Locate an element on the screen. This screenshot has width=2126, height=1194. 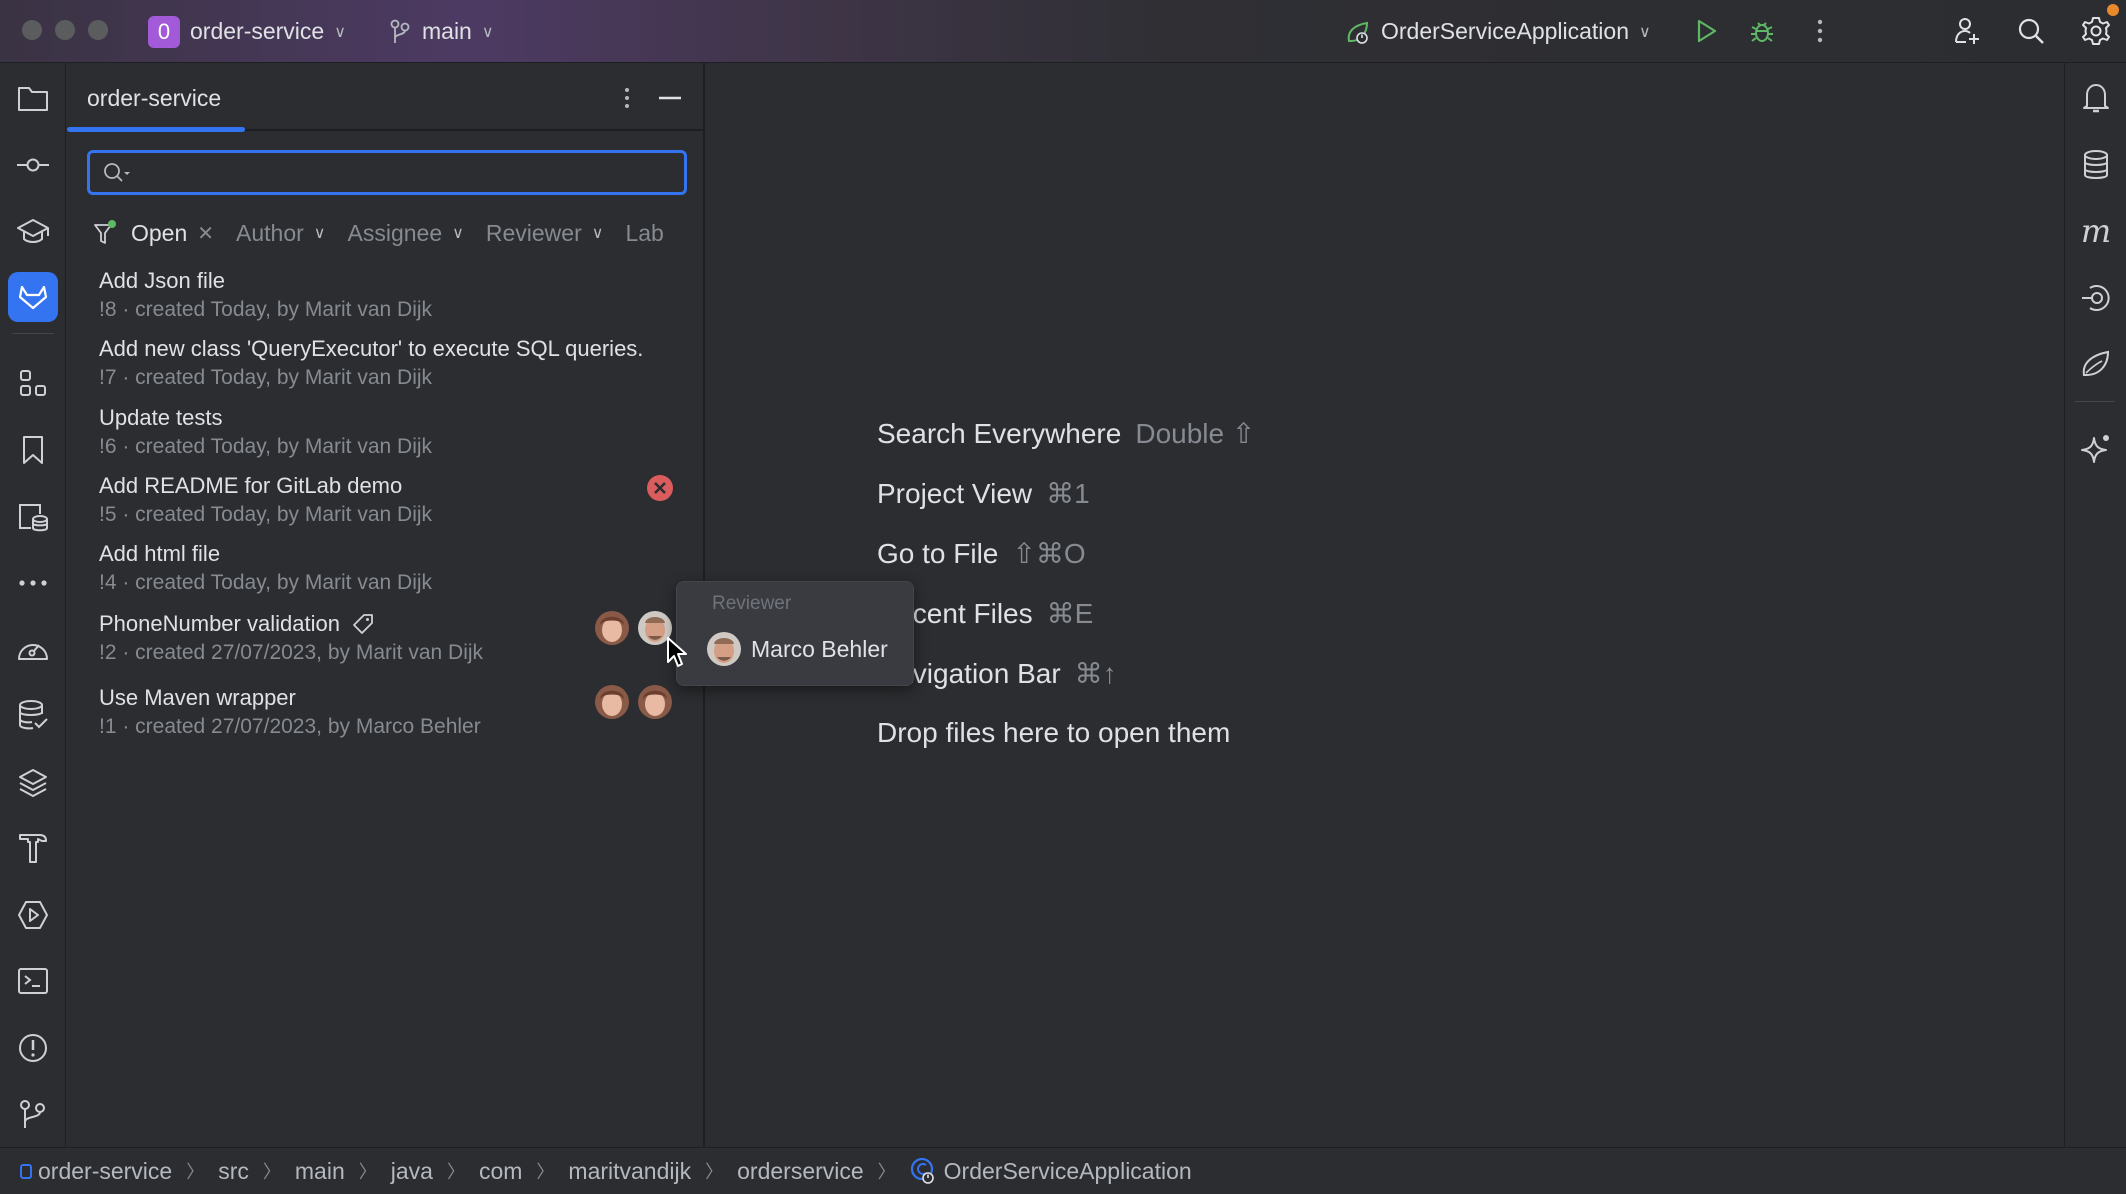
breadcrumb-item: com is located at coordinates (500, 1171).